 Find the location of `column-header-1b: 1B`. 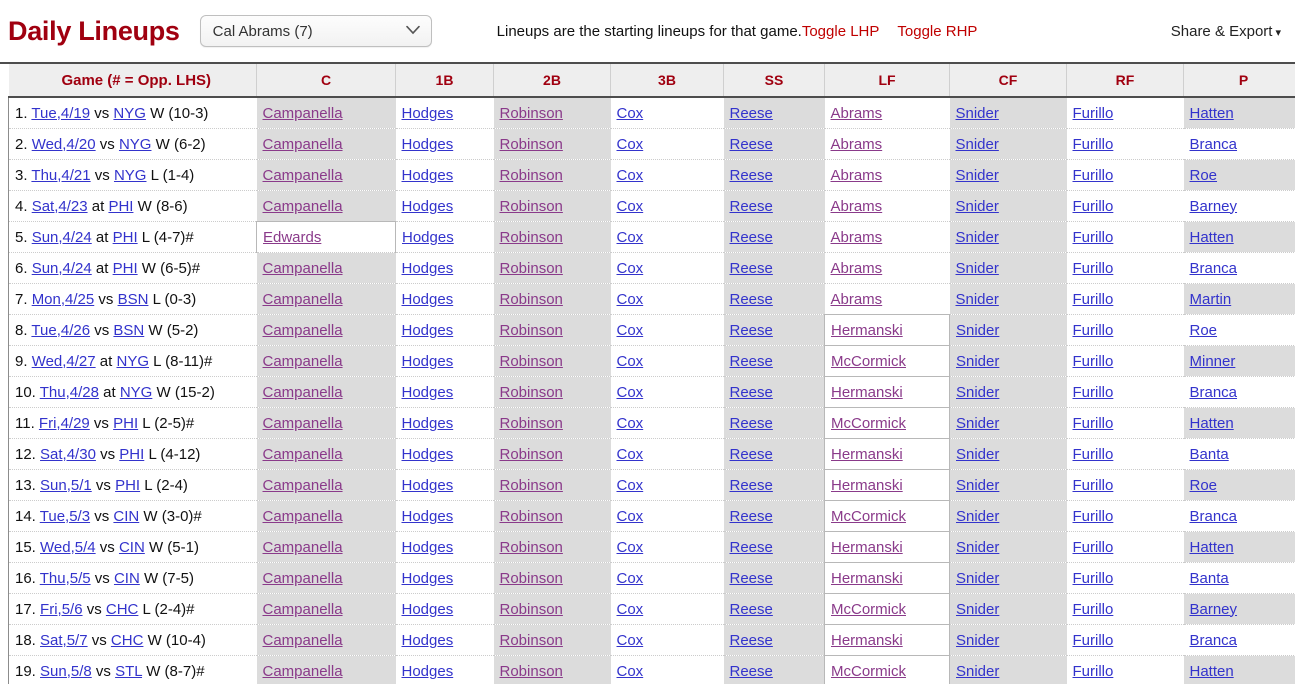

column-header-1b: 1B is located at coordinates (445, 80).